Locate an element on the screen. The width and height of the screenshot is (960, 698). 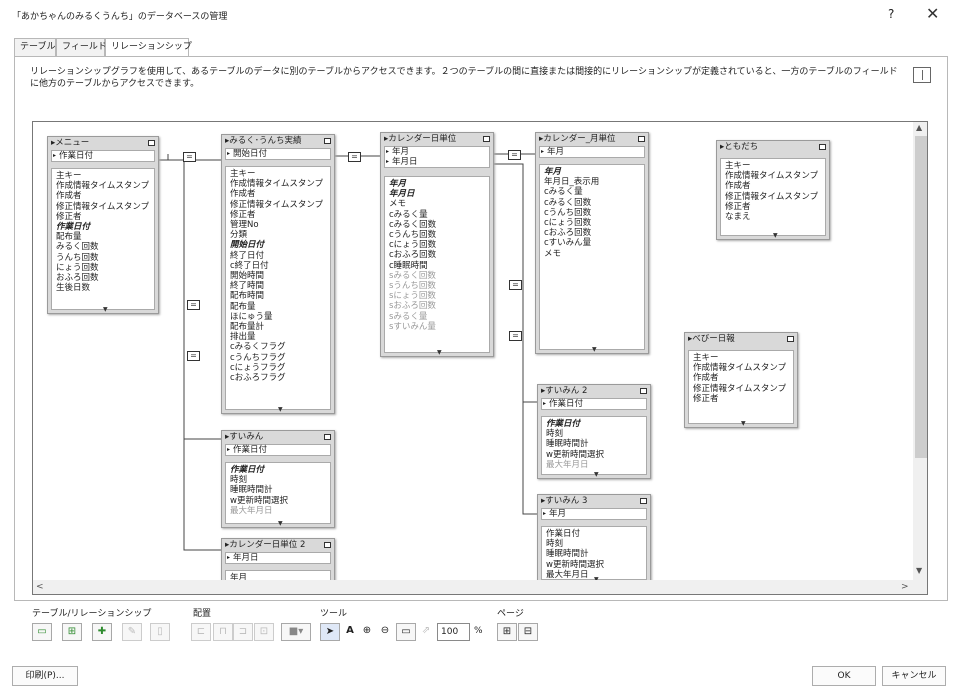
field-item: cうんち回数 is located at coordinates (437, 235).